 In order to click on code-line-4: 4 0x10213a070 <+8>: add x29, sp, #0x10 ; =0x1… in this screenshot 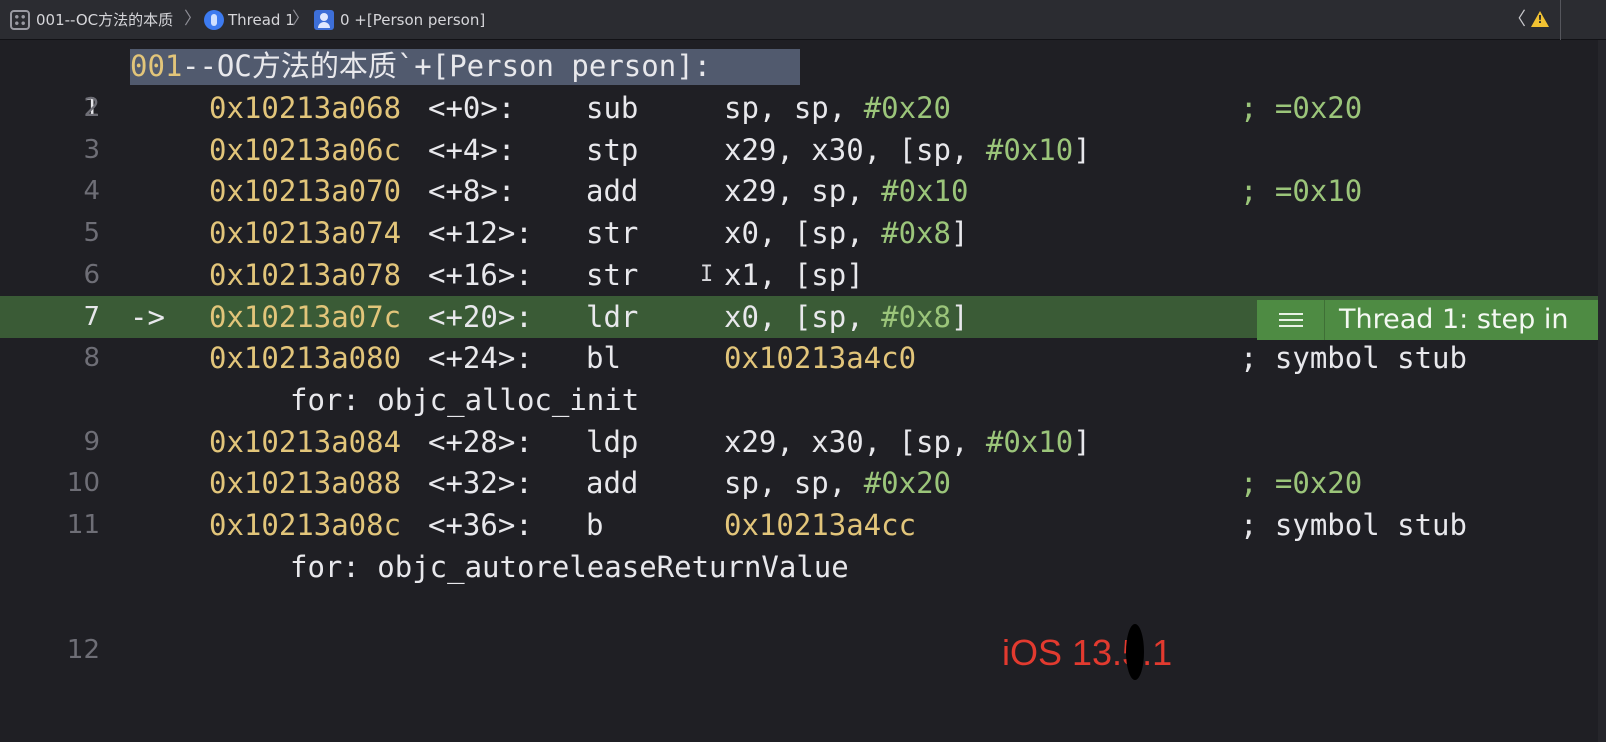, I will do `click(803, 191)`.